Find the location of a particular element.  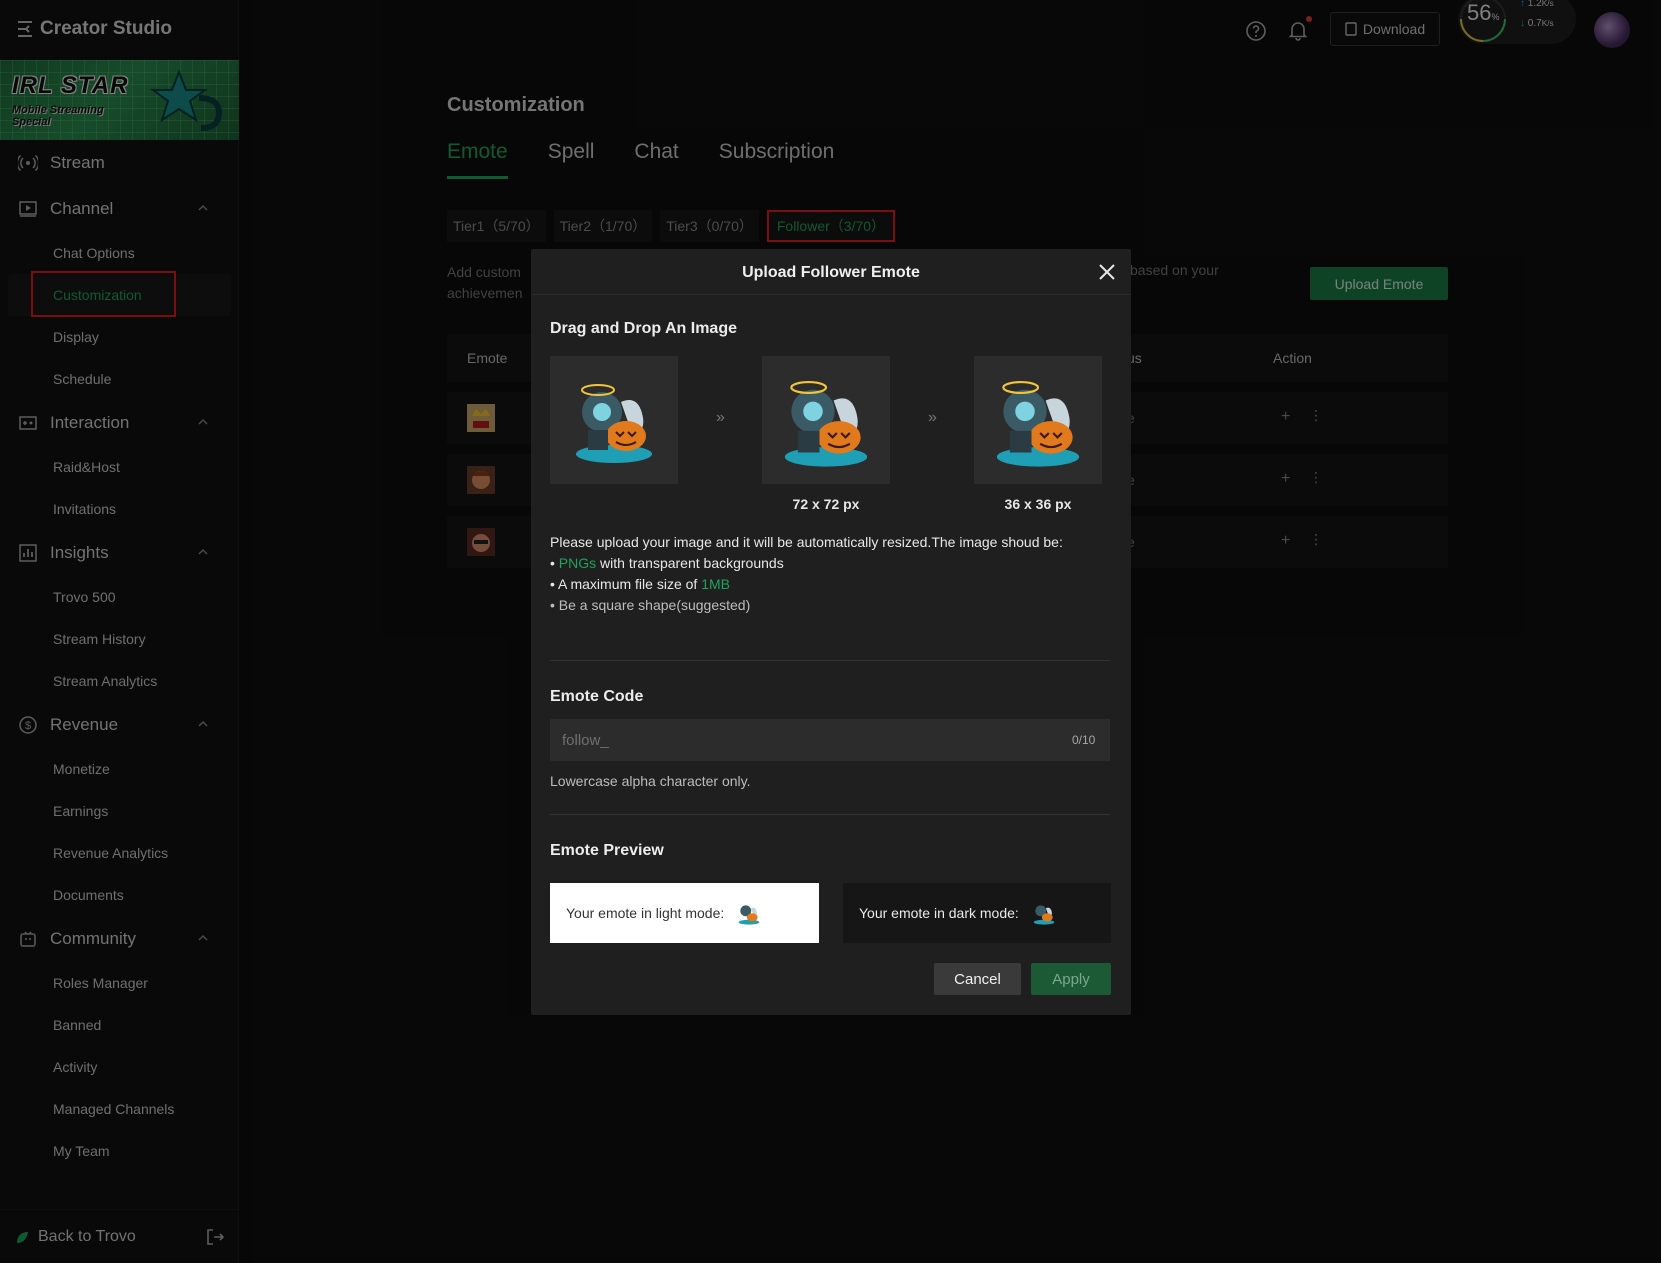

drag-drop-heading: Drag and Drop An Image is located at coordinates (643, 328).